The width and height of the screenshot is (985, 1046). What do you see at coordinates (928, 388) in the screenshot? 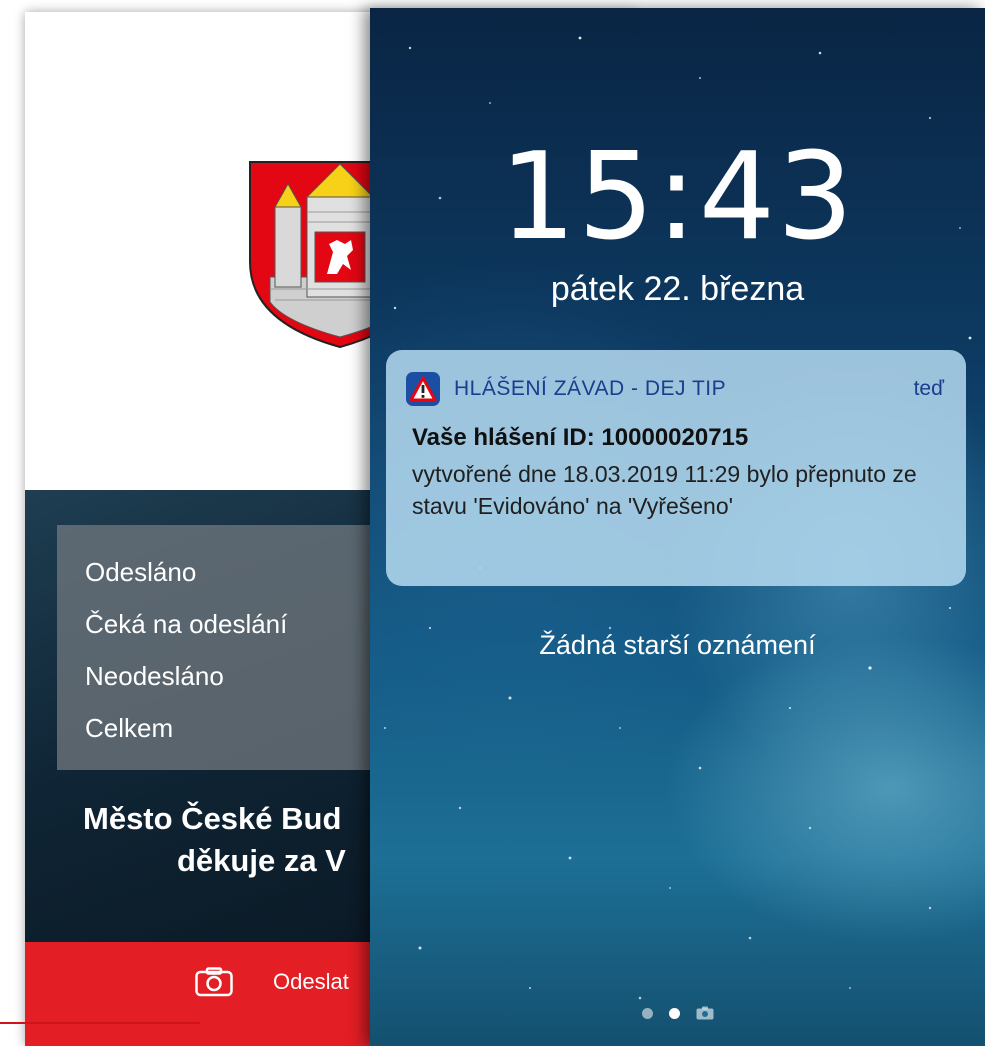
I see `notification-time: teď` at bounding box center [928, 388].